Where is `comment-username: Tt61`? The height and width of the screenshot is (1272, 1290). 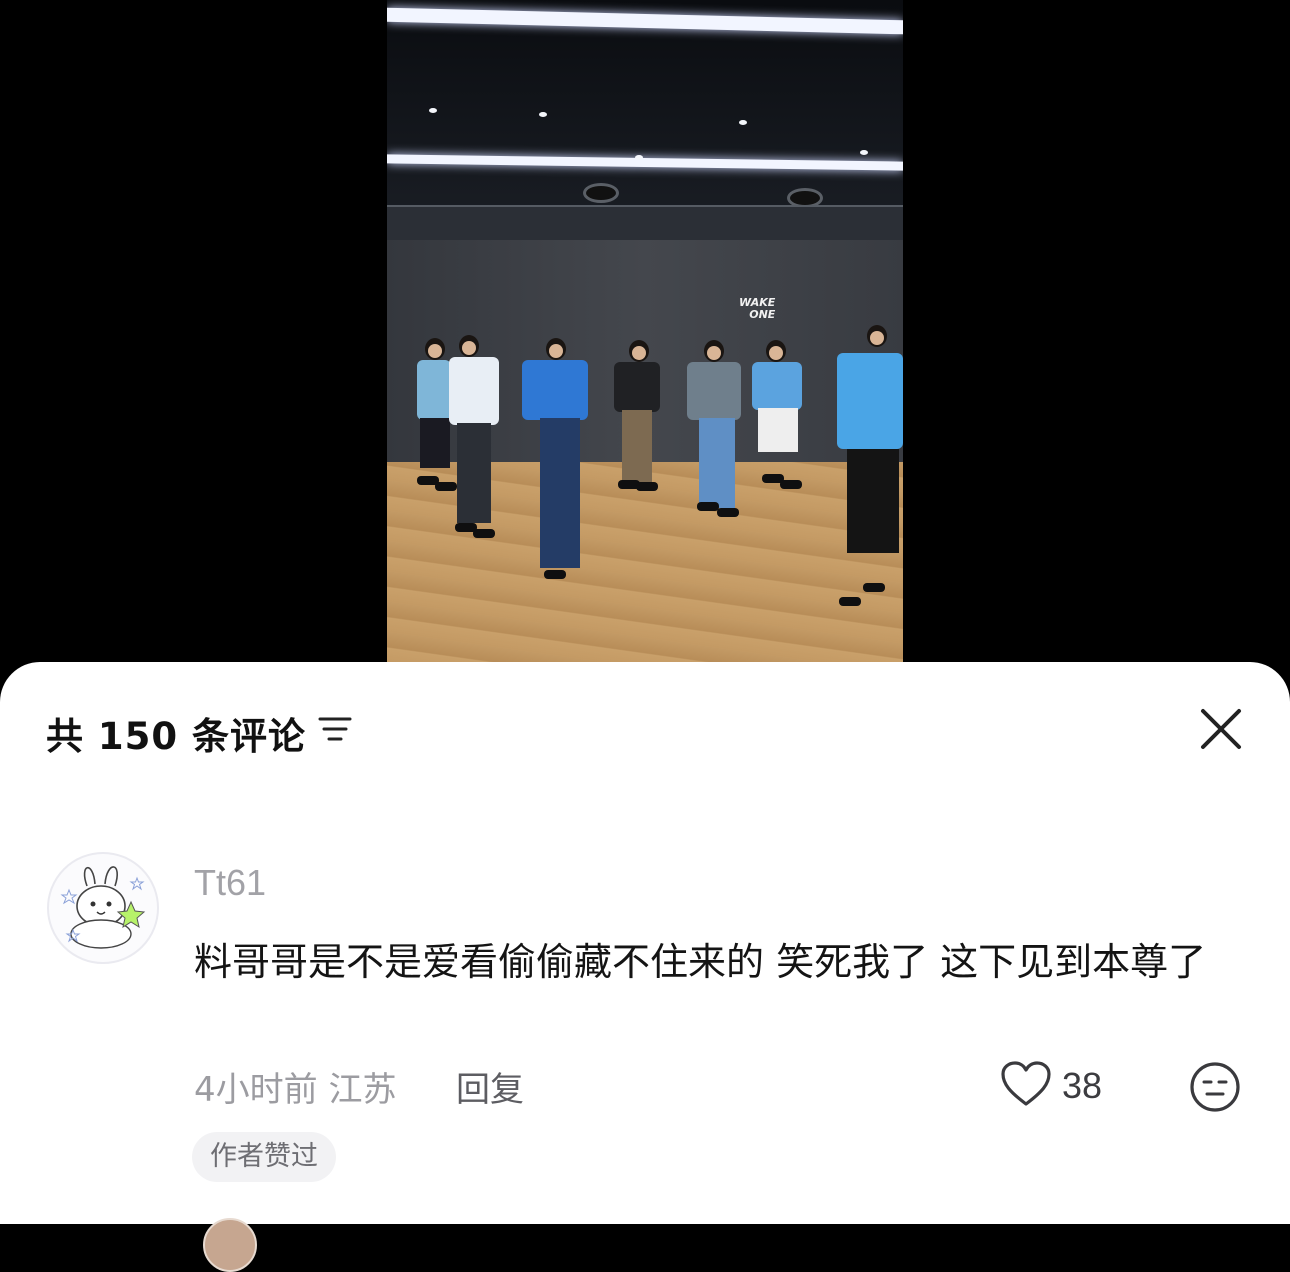
comment-username: Tt61 is located at coordinates (230, 883).